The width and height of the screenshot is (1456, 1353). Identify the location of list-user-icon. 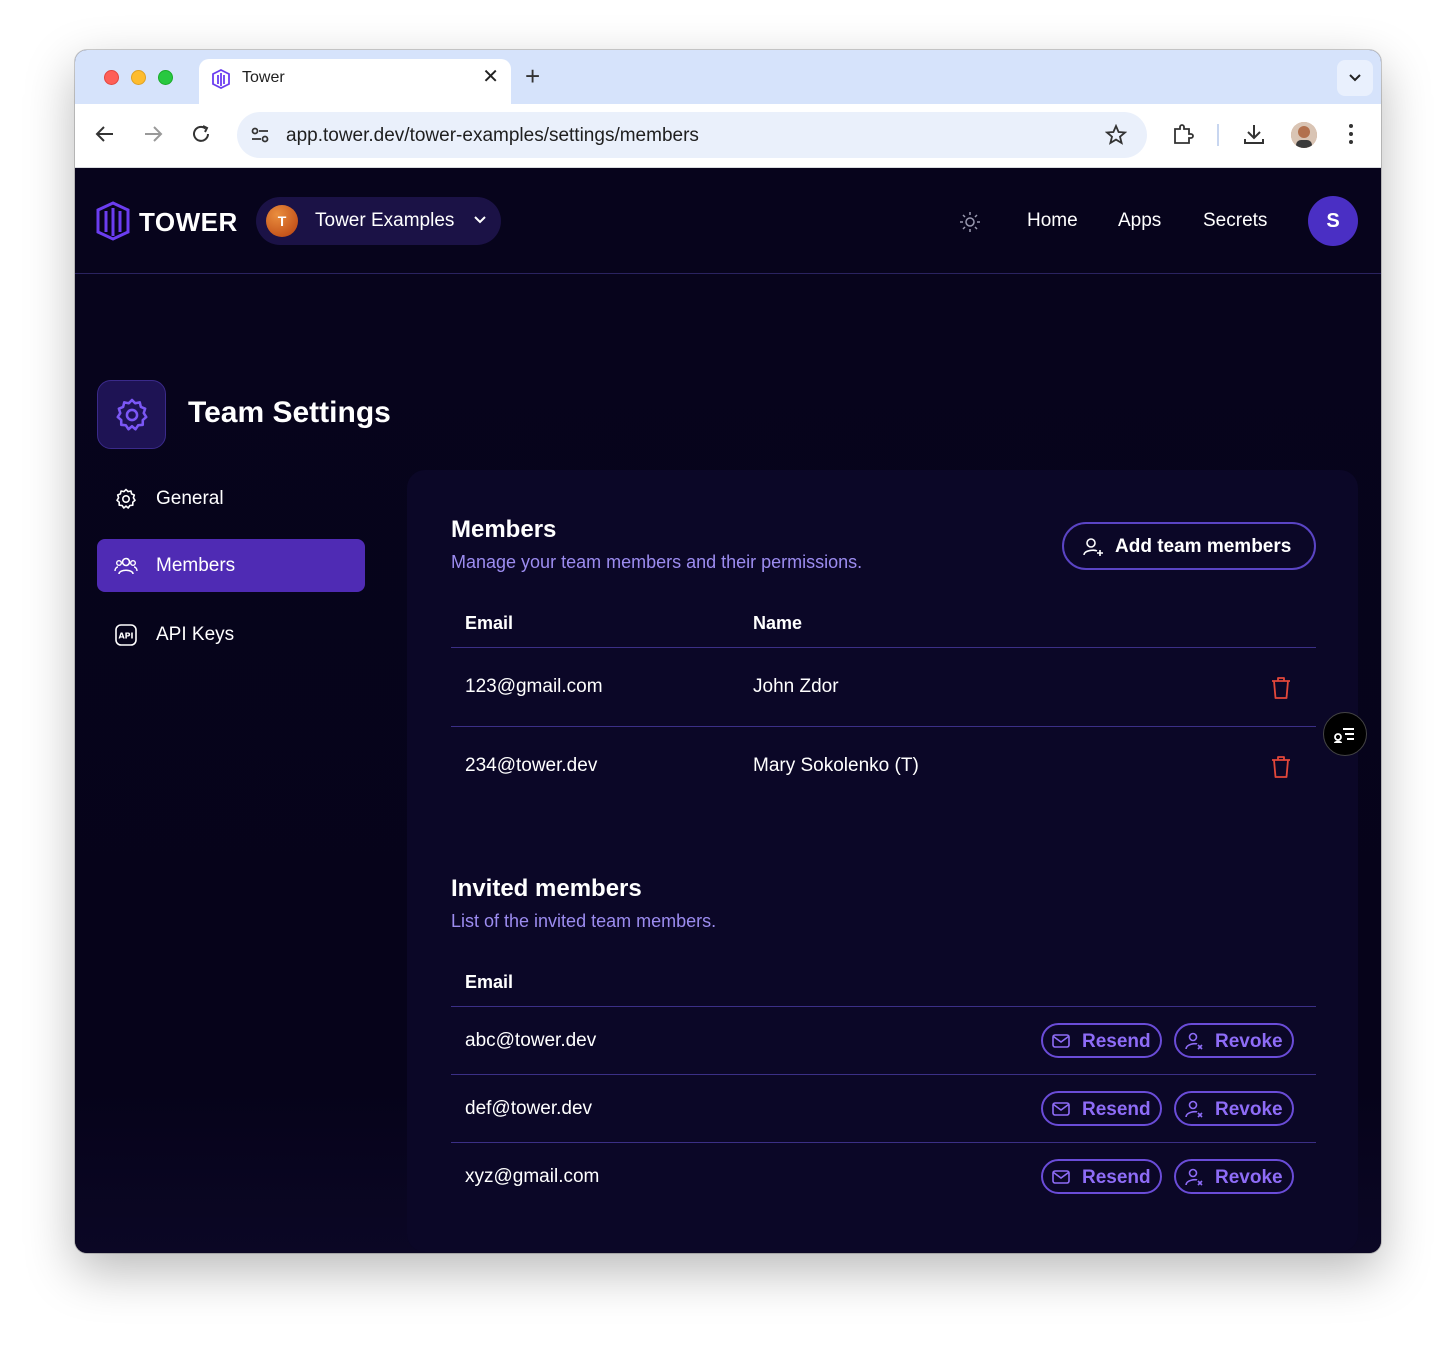
(1344, 735).